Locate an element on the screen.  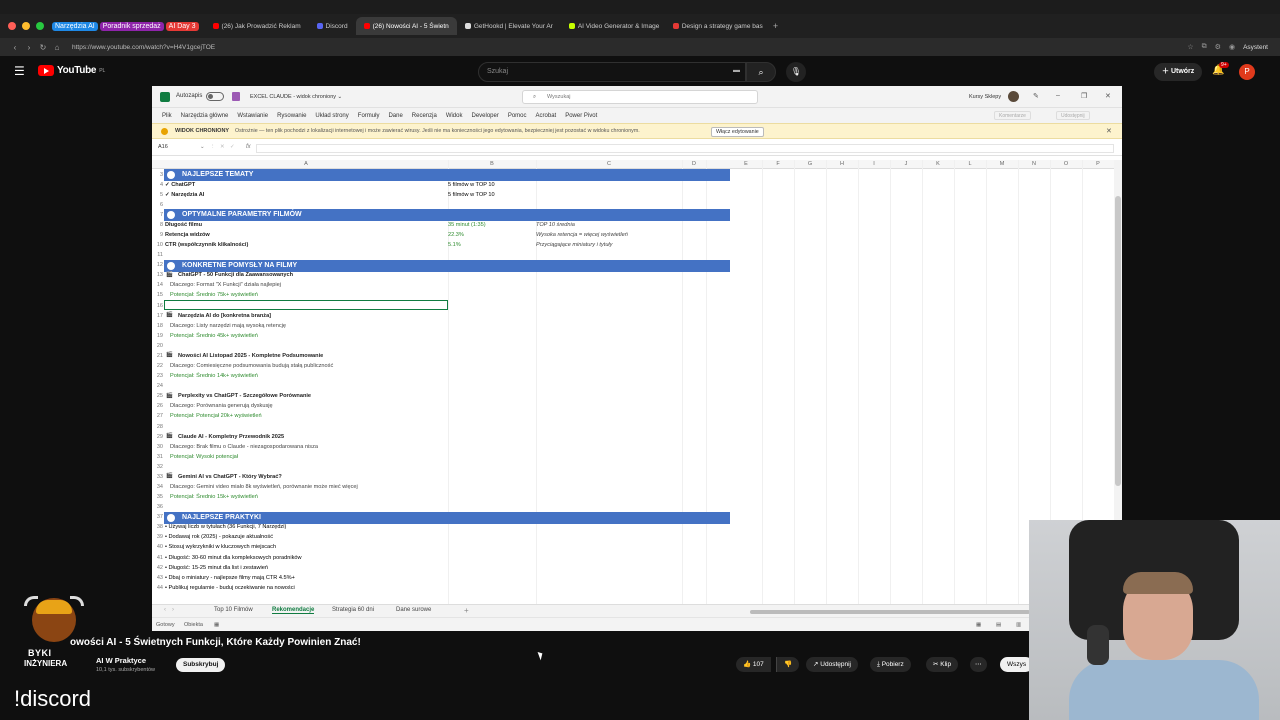
close-icon: ✕ is located at coordinates (1108, 96).